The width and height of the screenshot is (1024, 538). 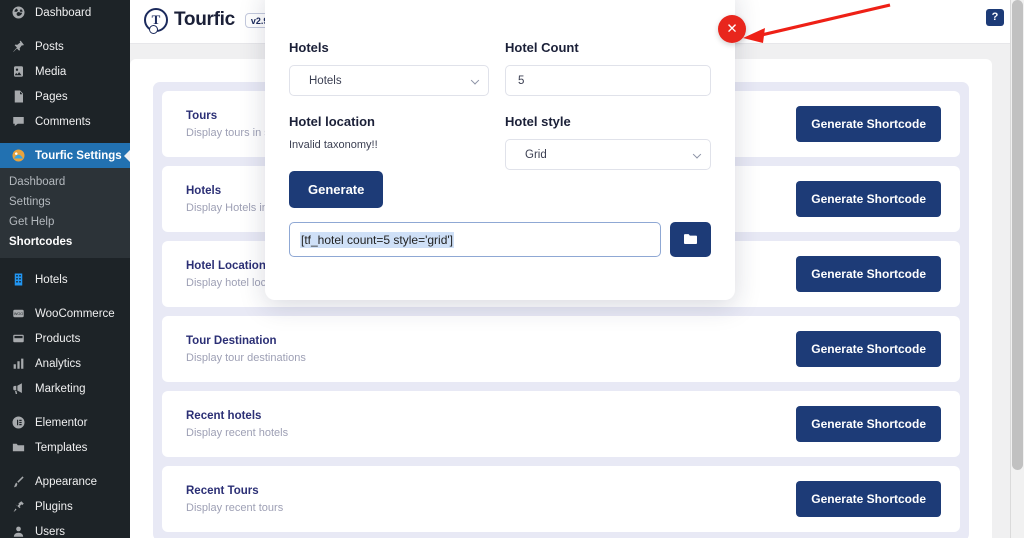 I want to click on megaphone-icon, so click(x=18, y=389).